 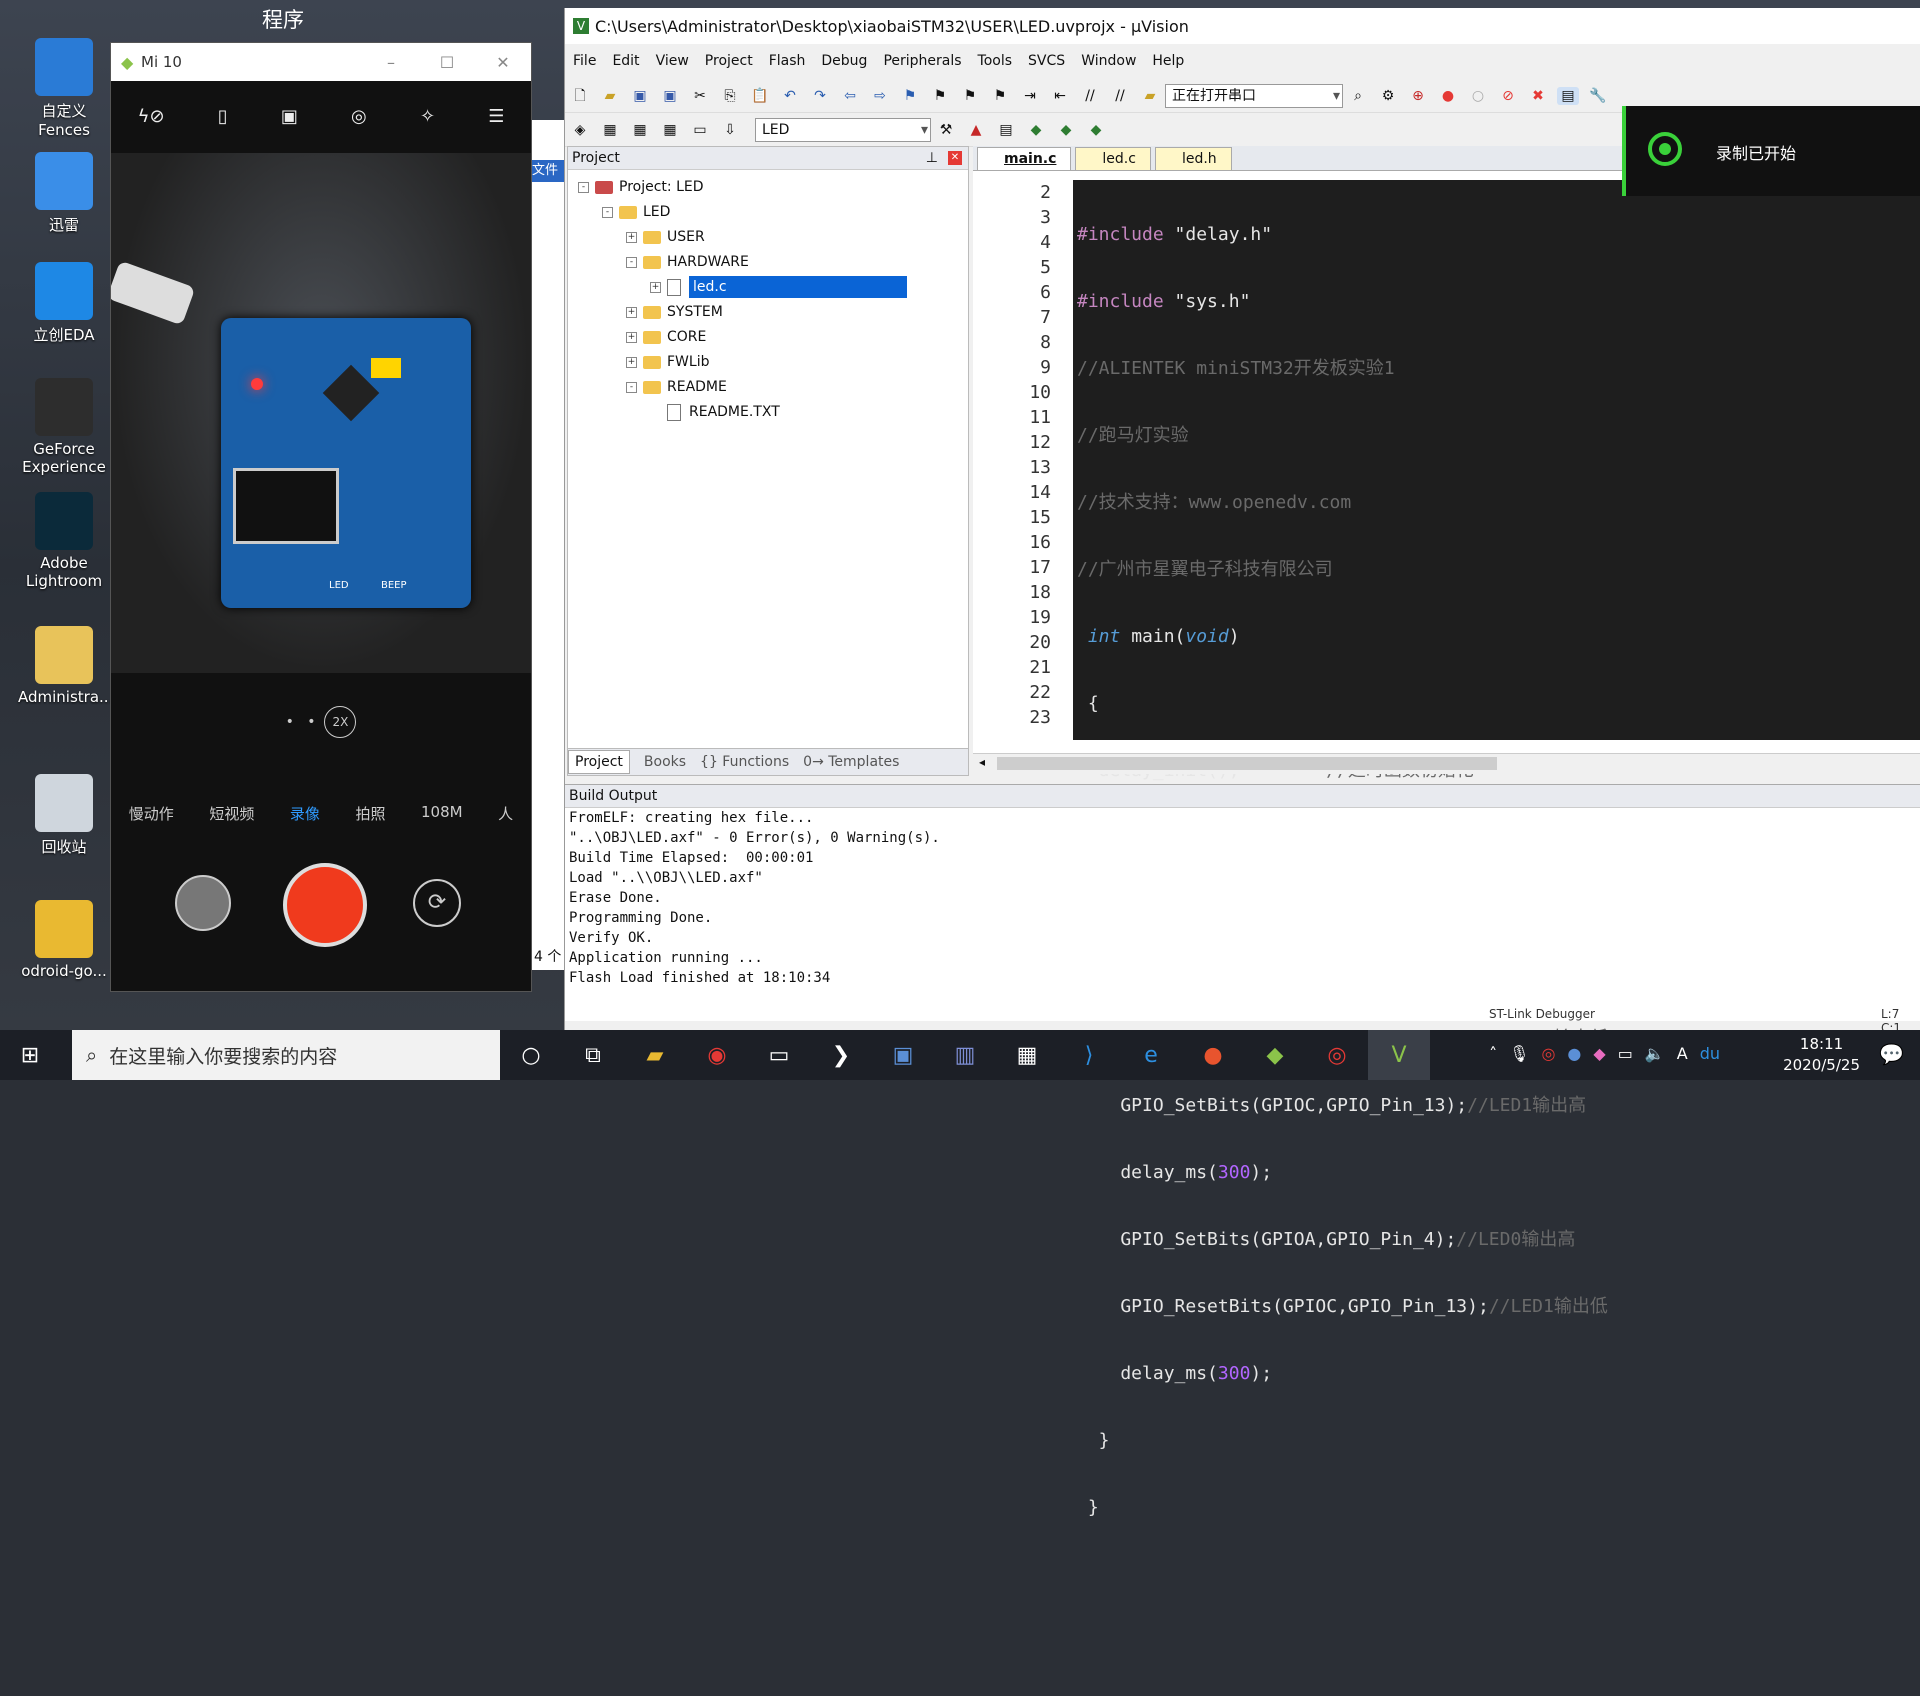 I want to click on panel-tab-3: 0→ Templates, so click(x=851, y=762).